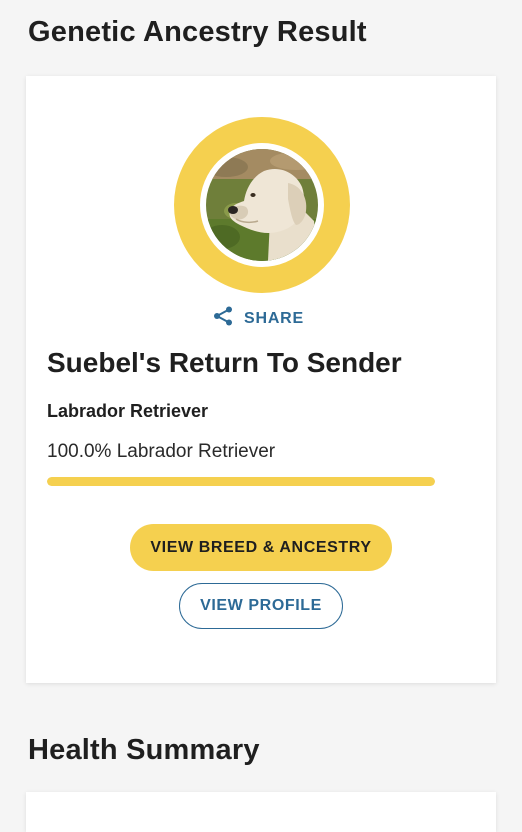 Image resolution: width=522 pixels, height=832 pixels. I want to click on ring-inner-gap, so click(262, 205).